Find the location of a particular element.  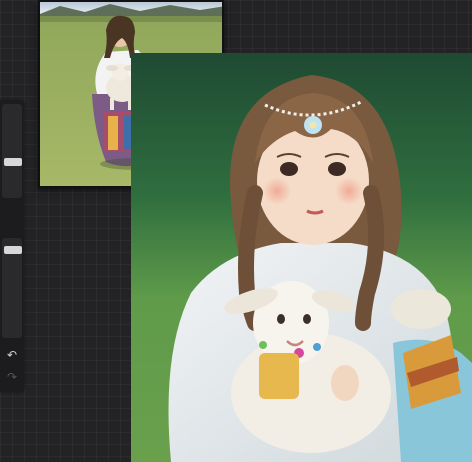

brush-sidebar: ↶ ↷ is located at coordinates (12, 246).